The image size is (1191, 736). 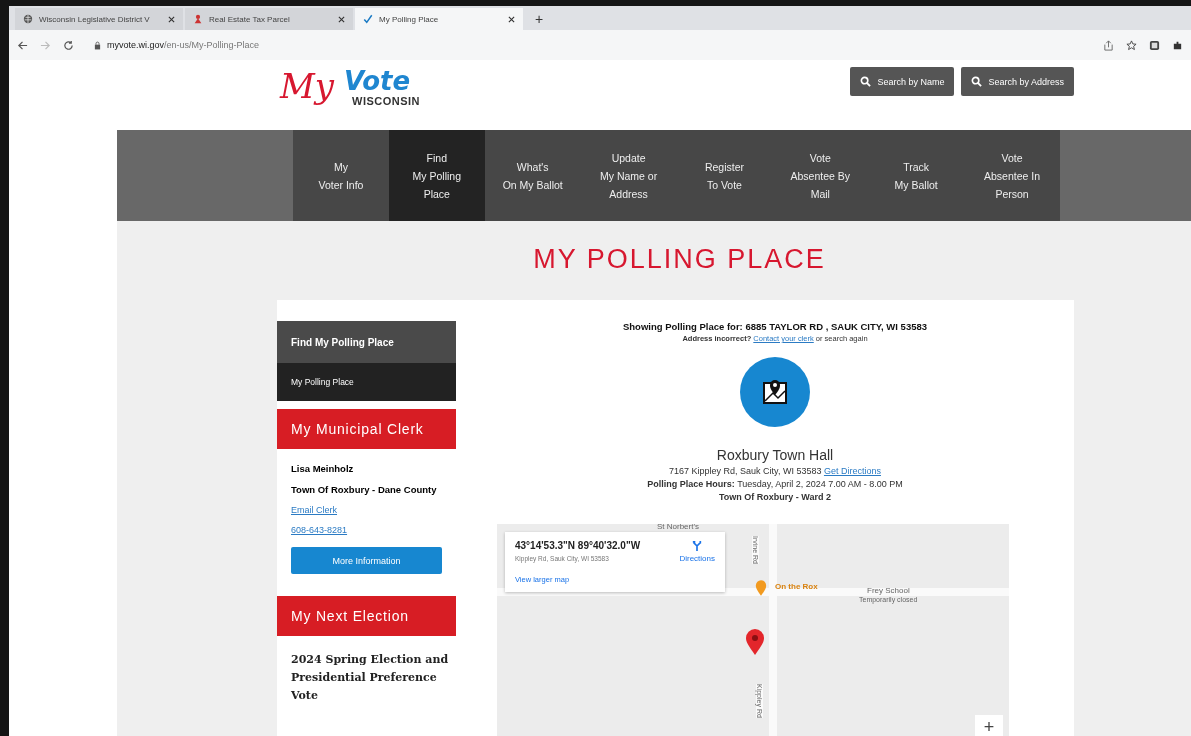 I want to click on email-link: Email Clerk, so click(x=366, y=510).